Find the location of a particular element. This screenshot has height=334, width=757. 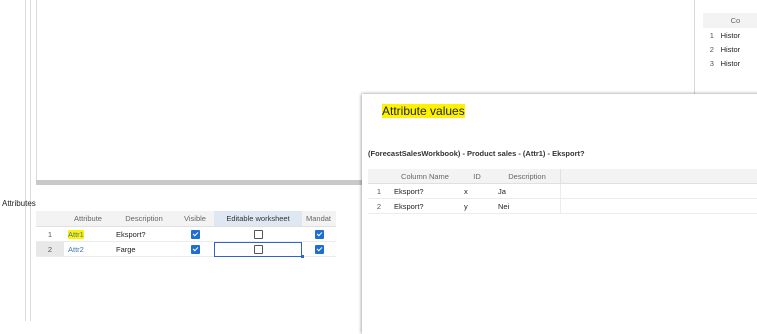

id-cell: x is located at coordinates (477, 191).